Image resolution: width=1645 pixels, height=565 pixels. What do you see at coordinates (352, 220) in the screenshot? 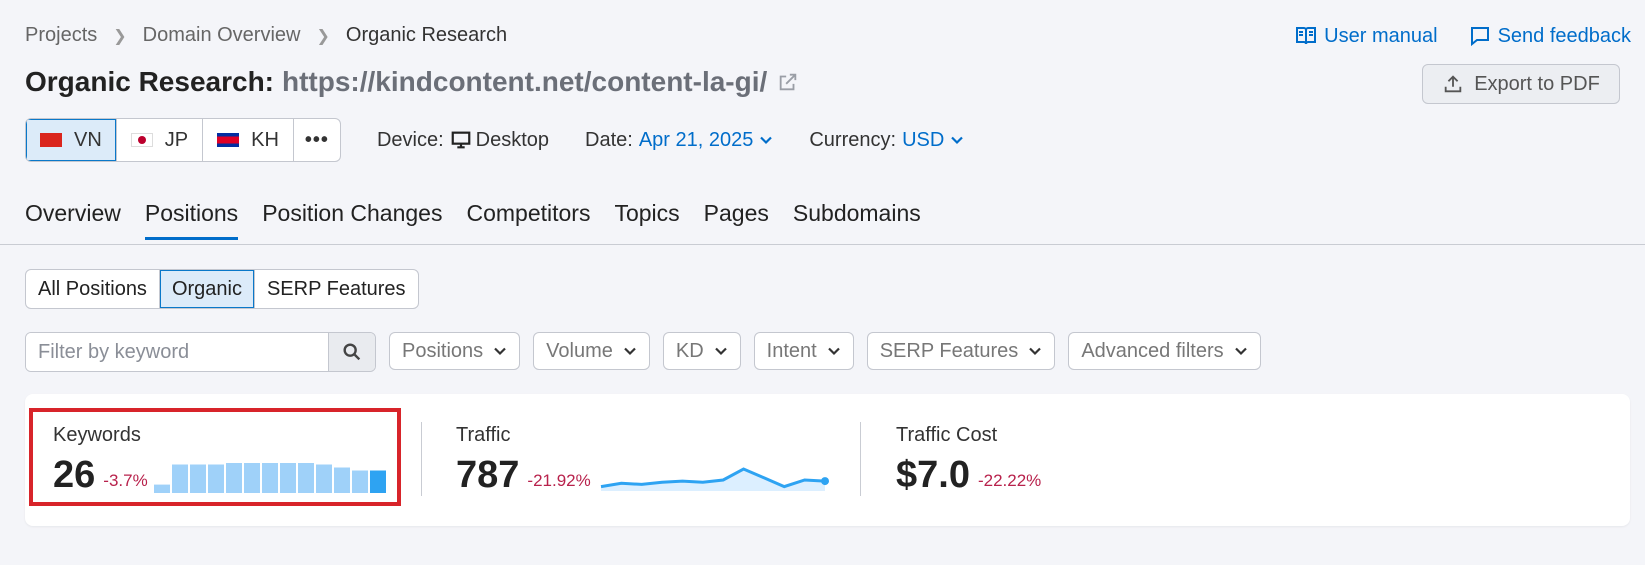
I see `tab-position-changes: Position Changes` at bounding box center [352, 220].